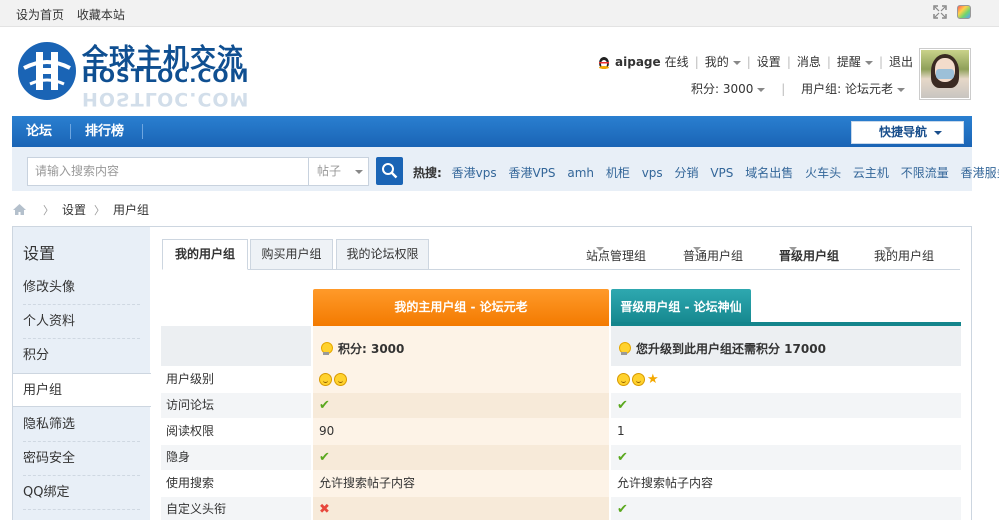 Image resolution: width=999 pixels, height=520 pixels. What do you see at coordinates (81, 356) in the screenshot?
I see `sidebar-item-credits: 积分` at bounding box center [81, 356].